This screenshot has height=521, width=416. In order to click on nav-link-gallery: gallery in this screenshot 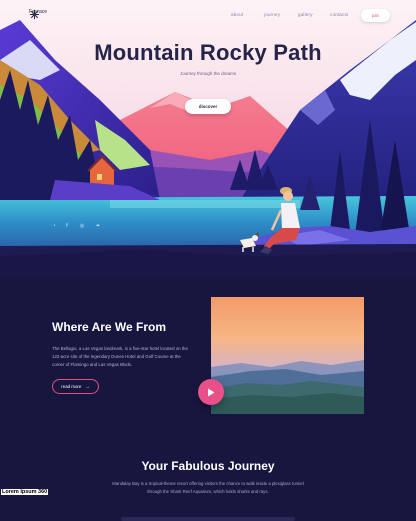, I will do `click(305, 14)`.